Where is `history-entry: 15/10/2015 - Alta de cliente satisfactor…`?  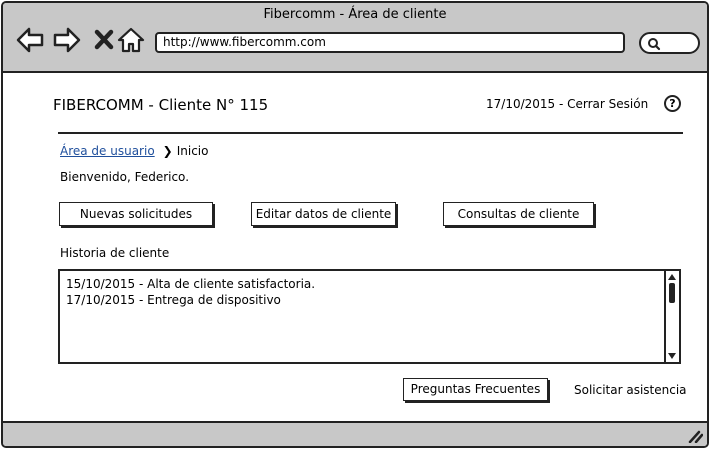
history-entry: 15/10/2015 - Alta de cliente satisfactor… is located at coordinates (191, 284).